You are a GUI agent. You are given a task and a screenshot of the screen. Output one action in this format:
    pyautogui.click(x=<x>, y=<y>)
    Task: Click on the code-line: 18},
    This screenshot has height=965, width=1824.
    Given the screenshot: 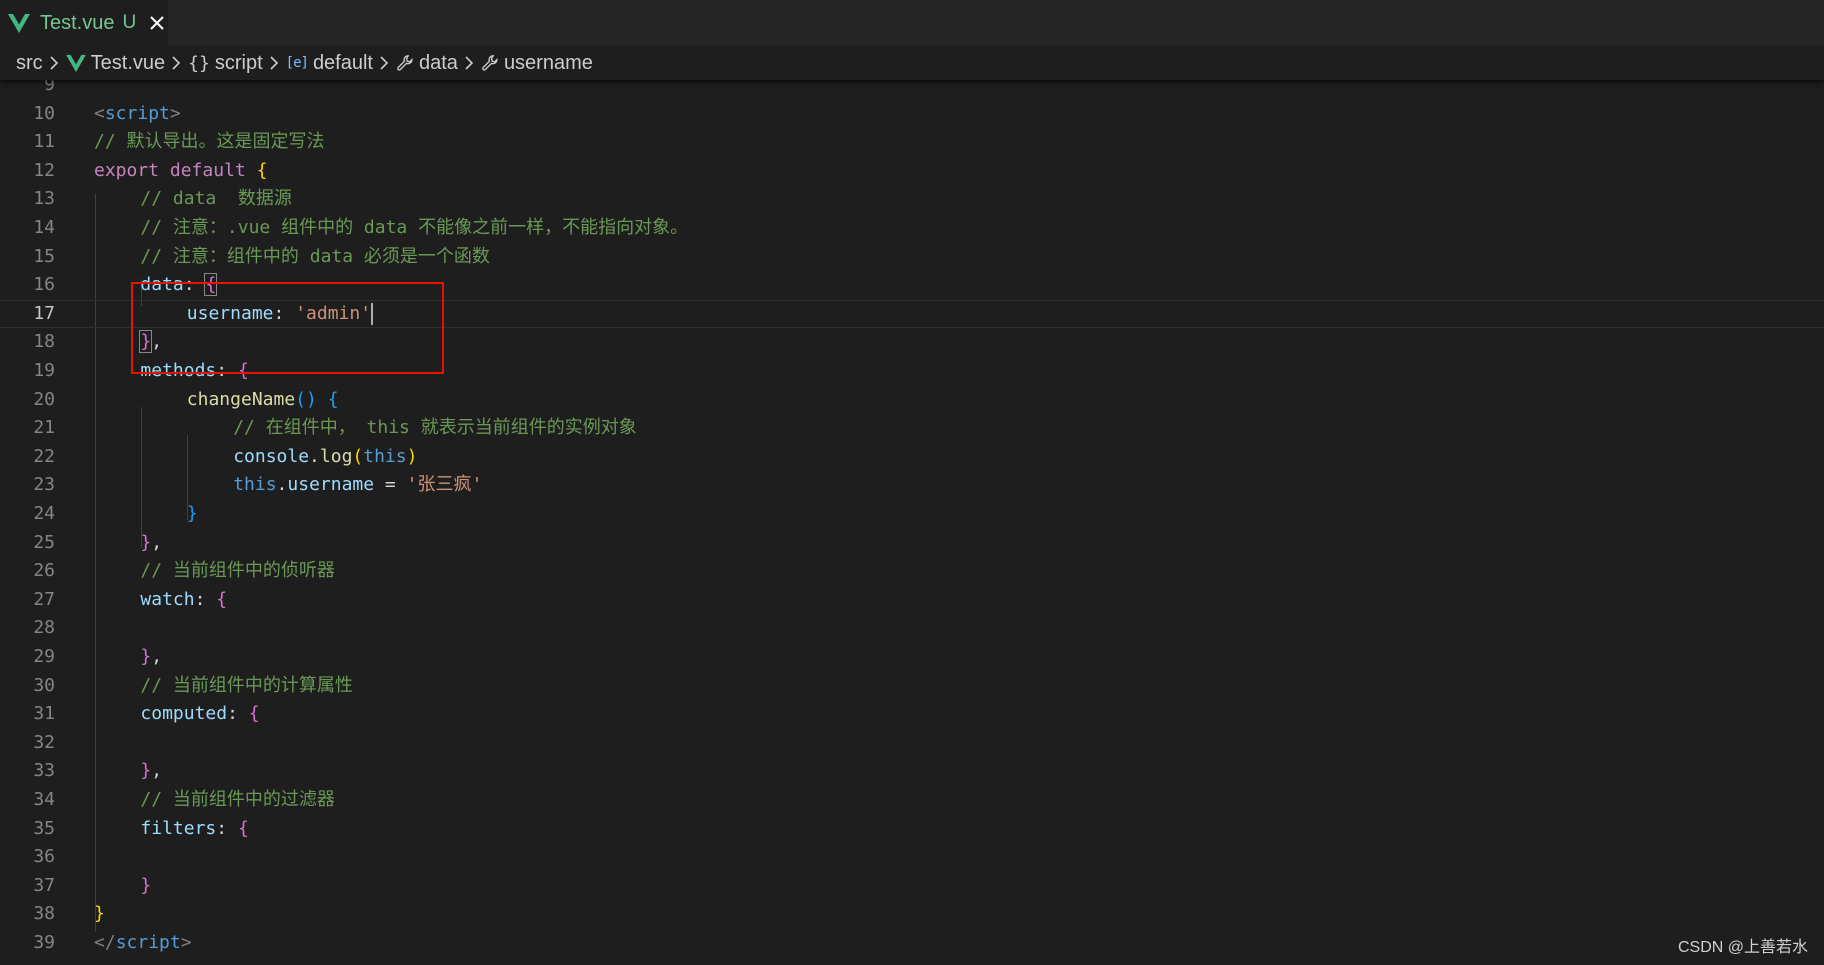 What is the action you would take?
    pyautogui.click(x=912, y=342)
    